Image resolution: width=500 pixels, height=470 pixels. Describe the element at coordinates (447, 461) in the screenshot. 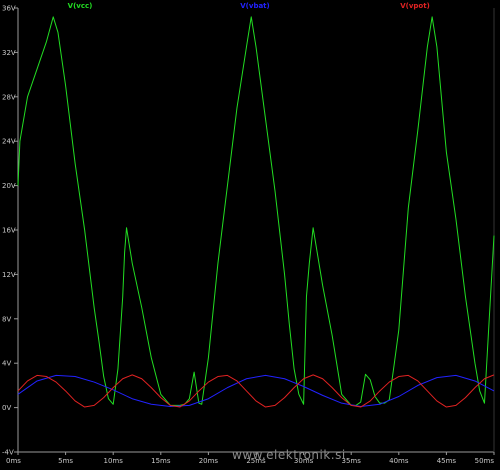

I see `x-tick-label: 45ms` at that location.